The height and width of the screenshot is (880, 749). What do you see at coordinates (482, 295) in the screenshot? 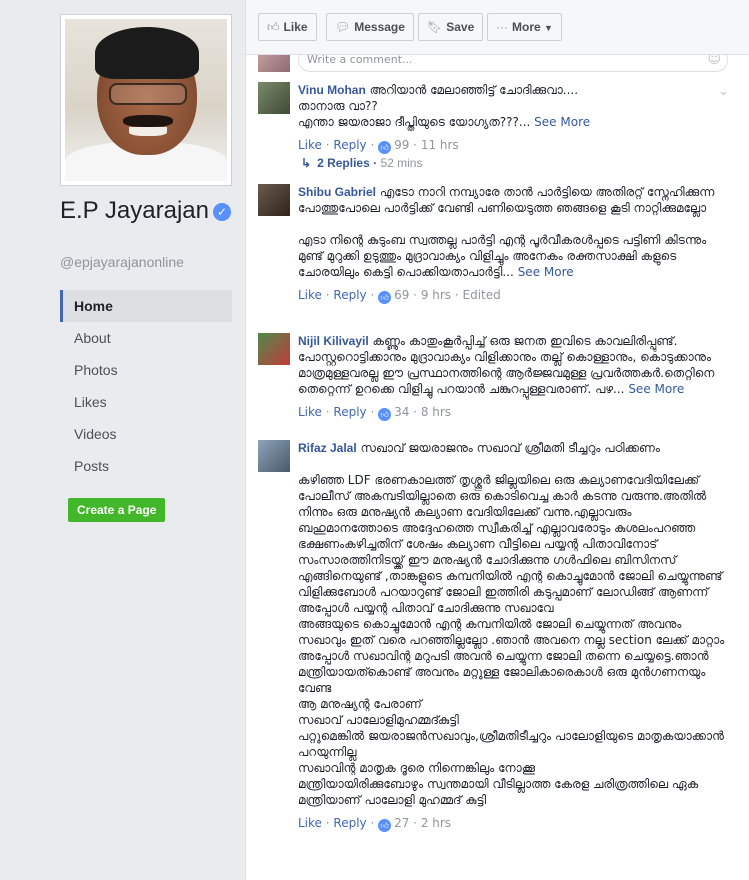
I see `edited-label: Edited` at bounding box center [482, 295].